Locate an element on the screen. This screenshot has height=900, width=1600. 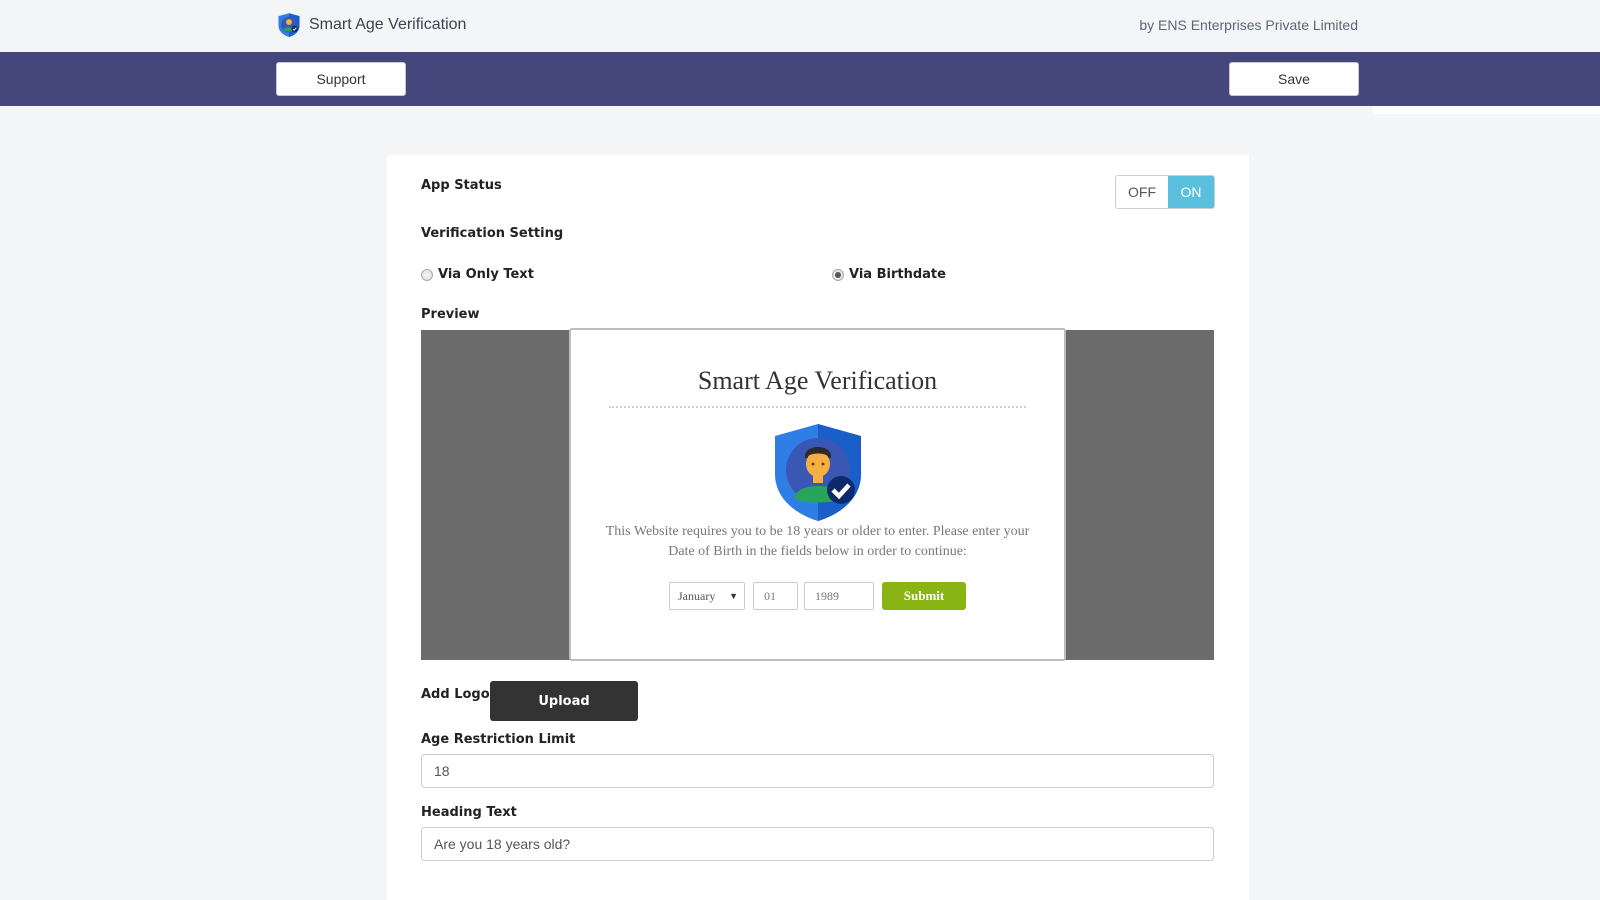
toggle-off-option: OFF is located at coordinates (1142, 192).